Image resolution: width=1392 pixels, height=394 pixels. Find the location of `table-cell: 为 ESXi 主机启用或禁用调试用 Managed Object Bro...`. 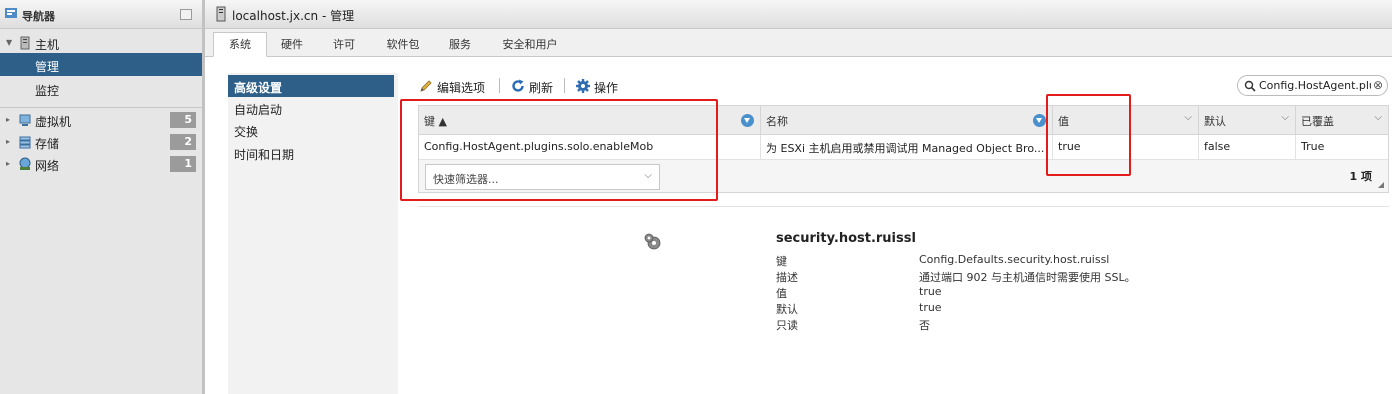

table-cell: 为 ESXi 主机启用或禁用调试用 Managed Object Bro... is located at coordinates (907, 147).